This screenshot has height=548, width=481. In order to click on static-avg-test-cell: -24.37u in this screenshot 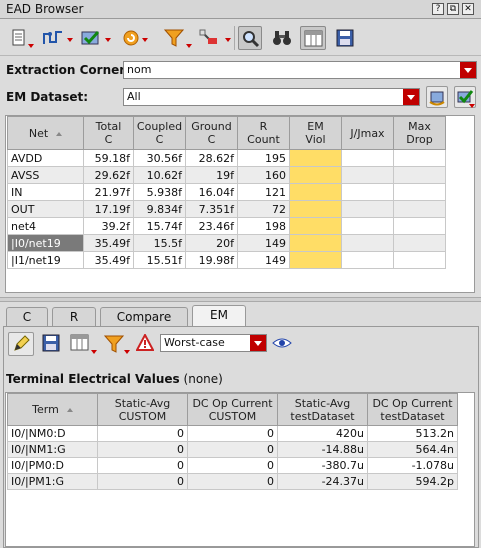, I will do `click(322, 481)`.